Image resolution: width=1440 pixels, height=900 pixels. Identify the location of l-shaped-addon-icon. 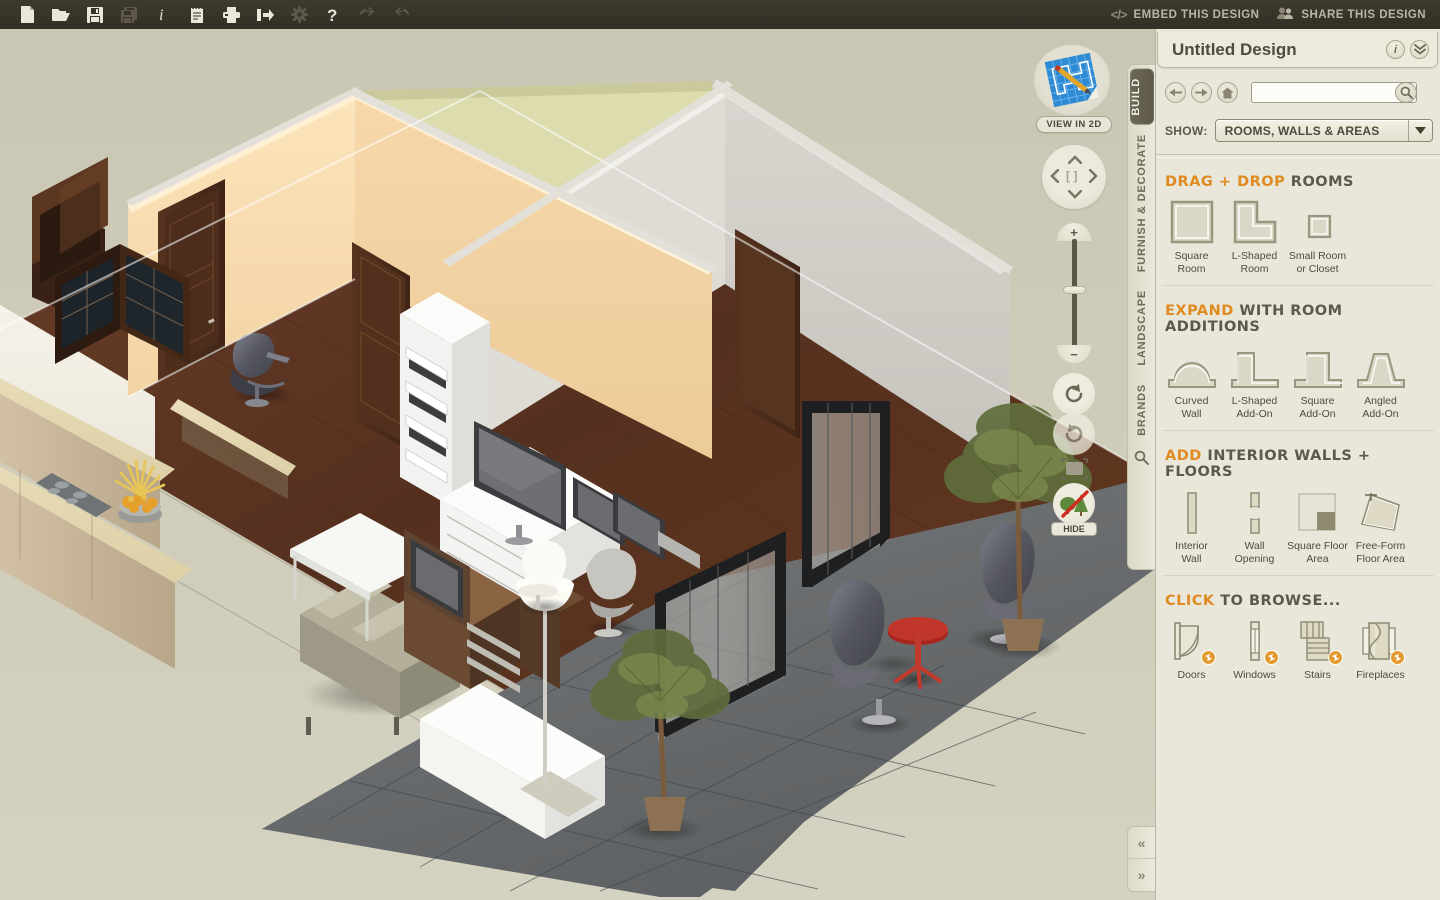
(1255, 367).